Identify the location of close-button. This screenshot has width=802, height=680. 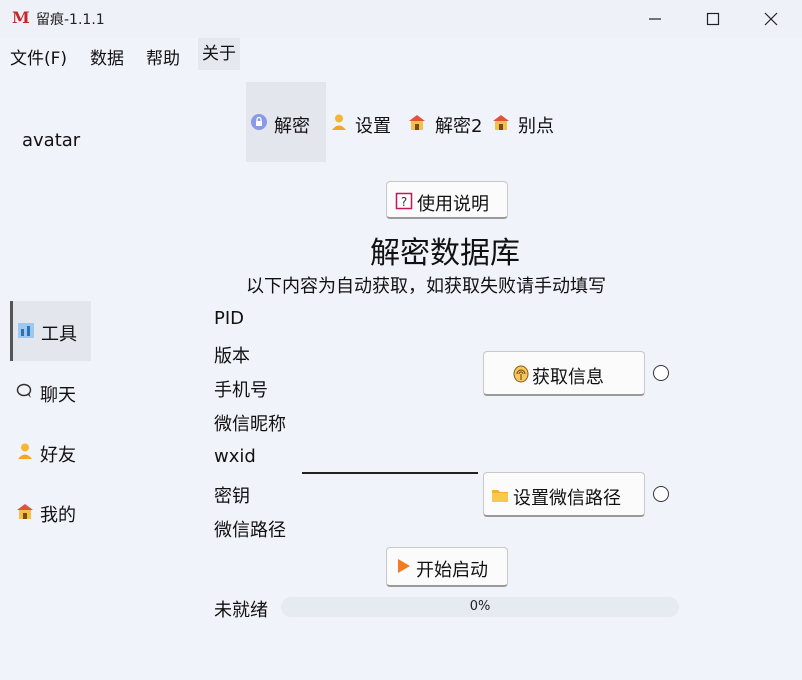
(771, 19).